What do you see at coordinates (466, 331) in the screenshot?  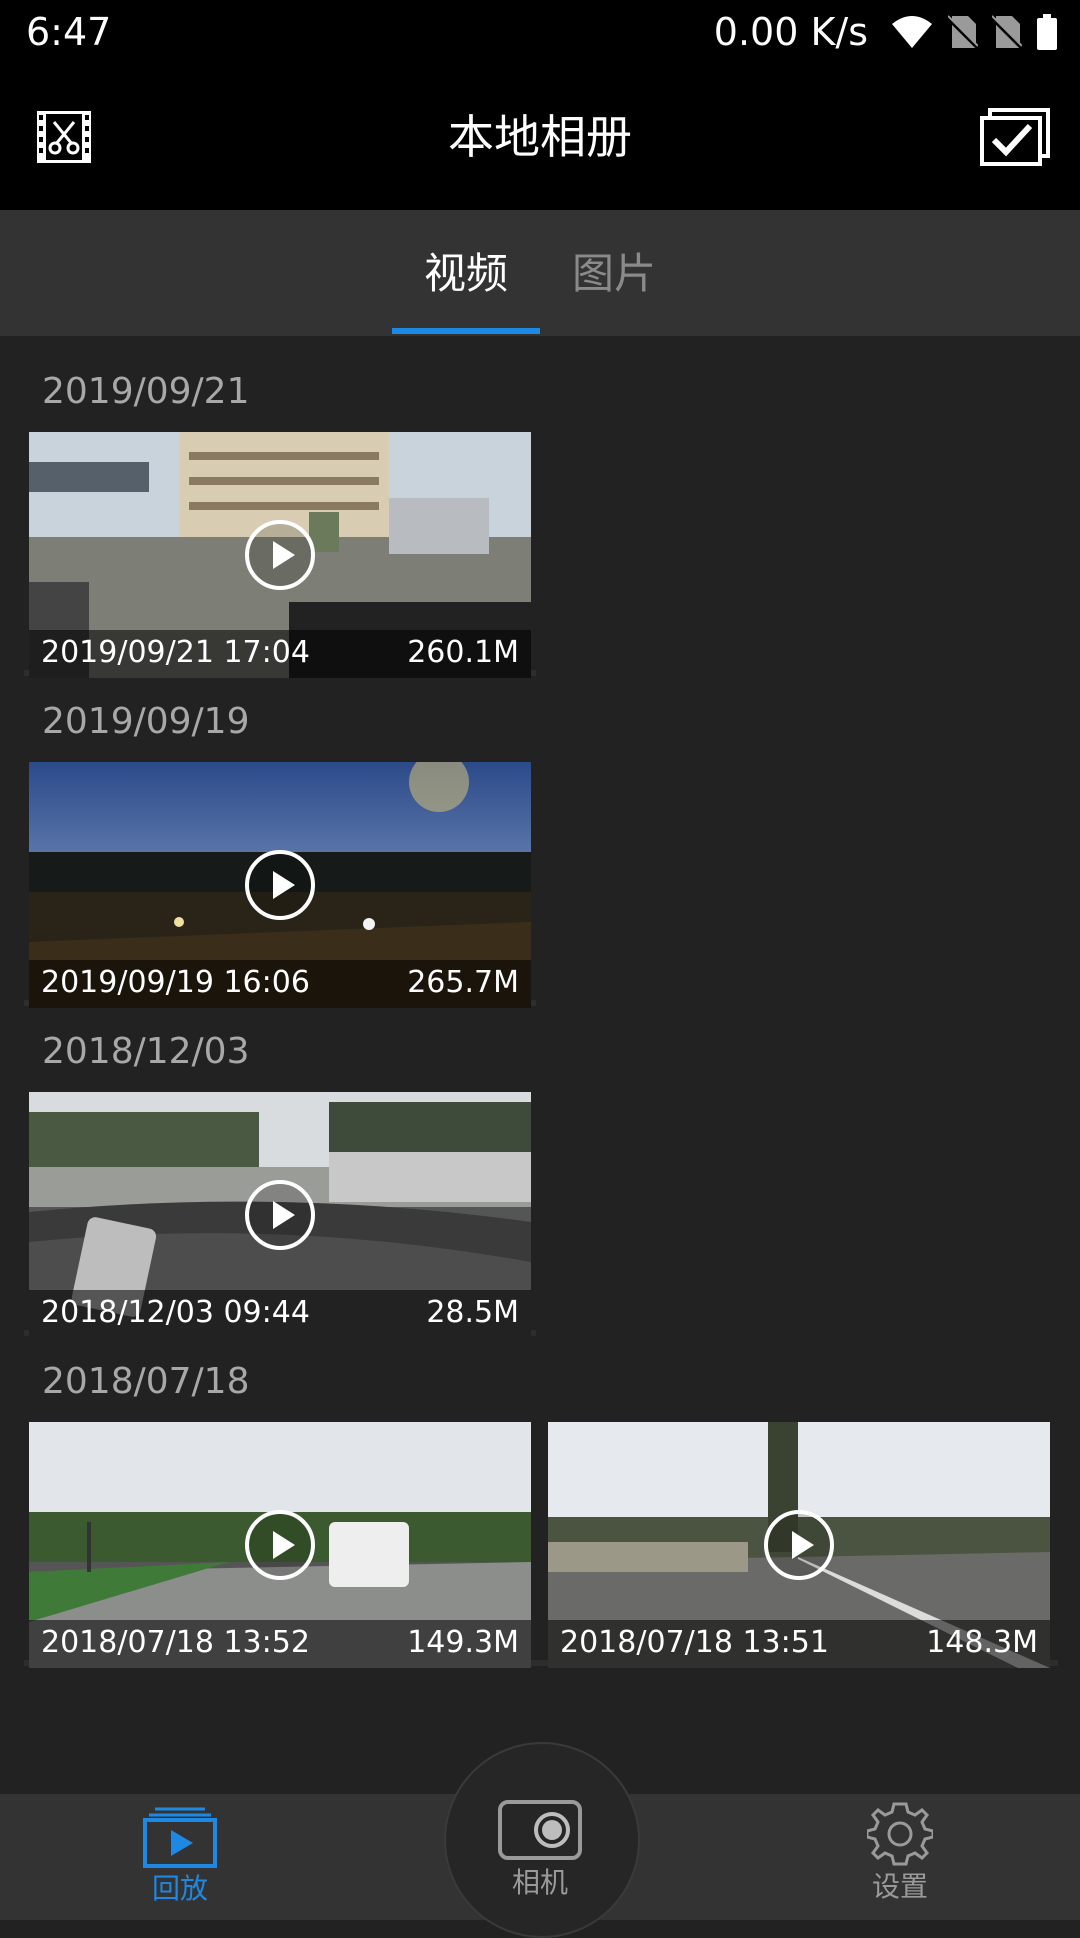 I see `tab-indicator` at bounding box center [466, 331].